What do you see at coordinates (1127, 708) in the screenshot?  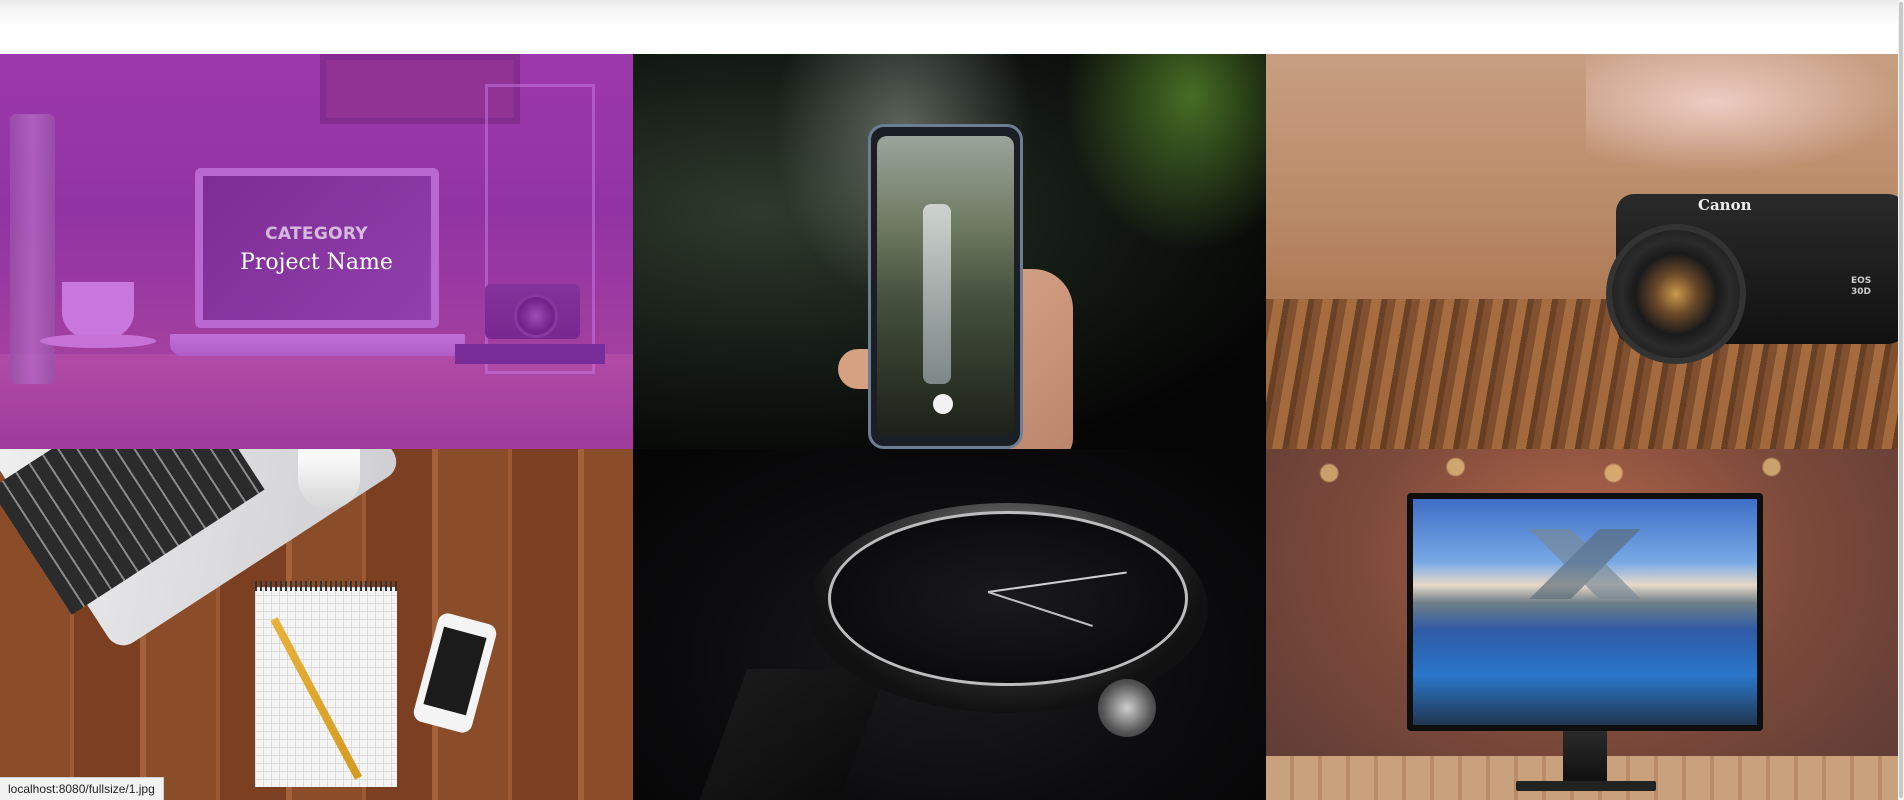 I see `watch-crown` at bounding box center [1127, 708].